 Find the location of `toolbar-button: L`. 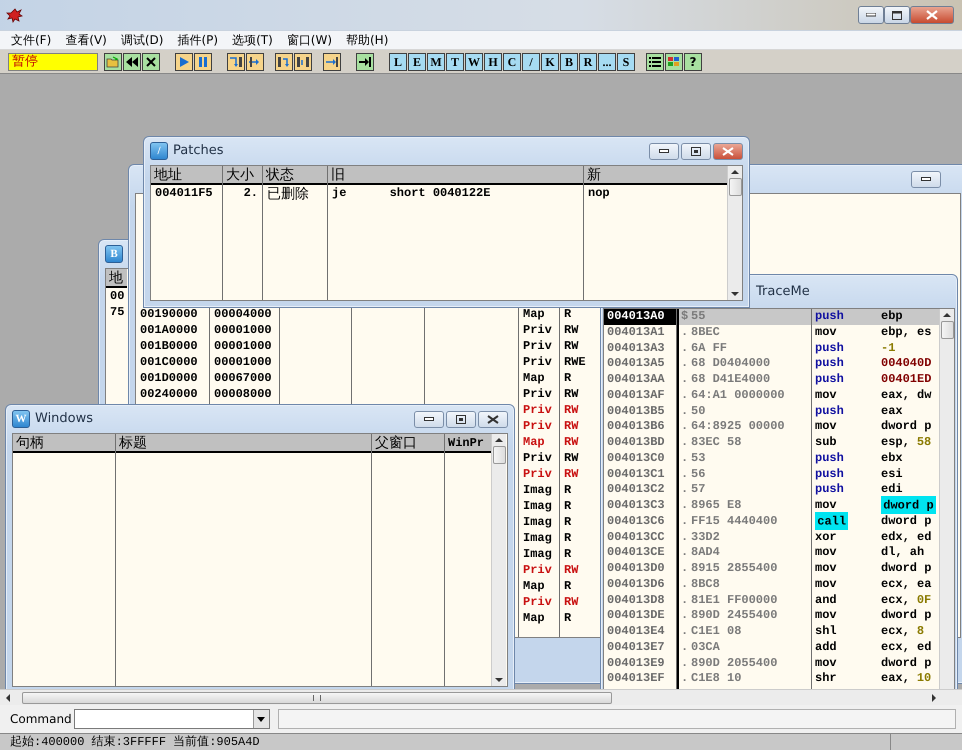

toolbar-button: L is located at coordinates (398, 61).